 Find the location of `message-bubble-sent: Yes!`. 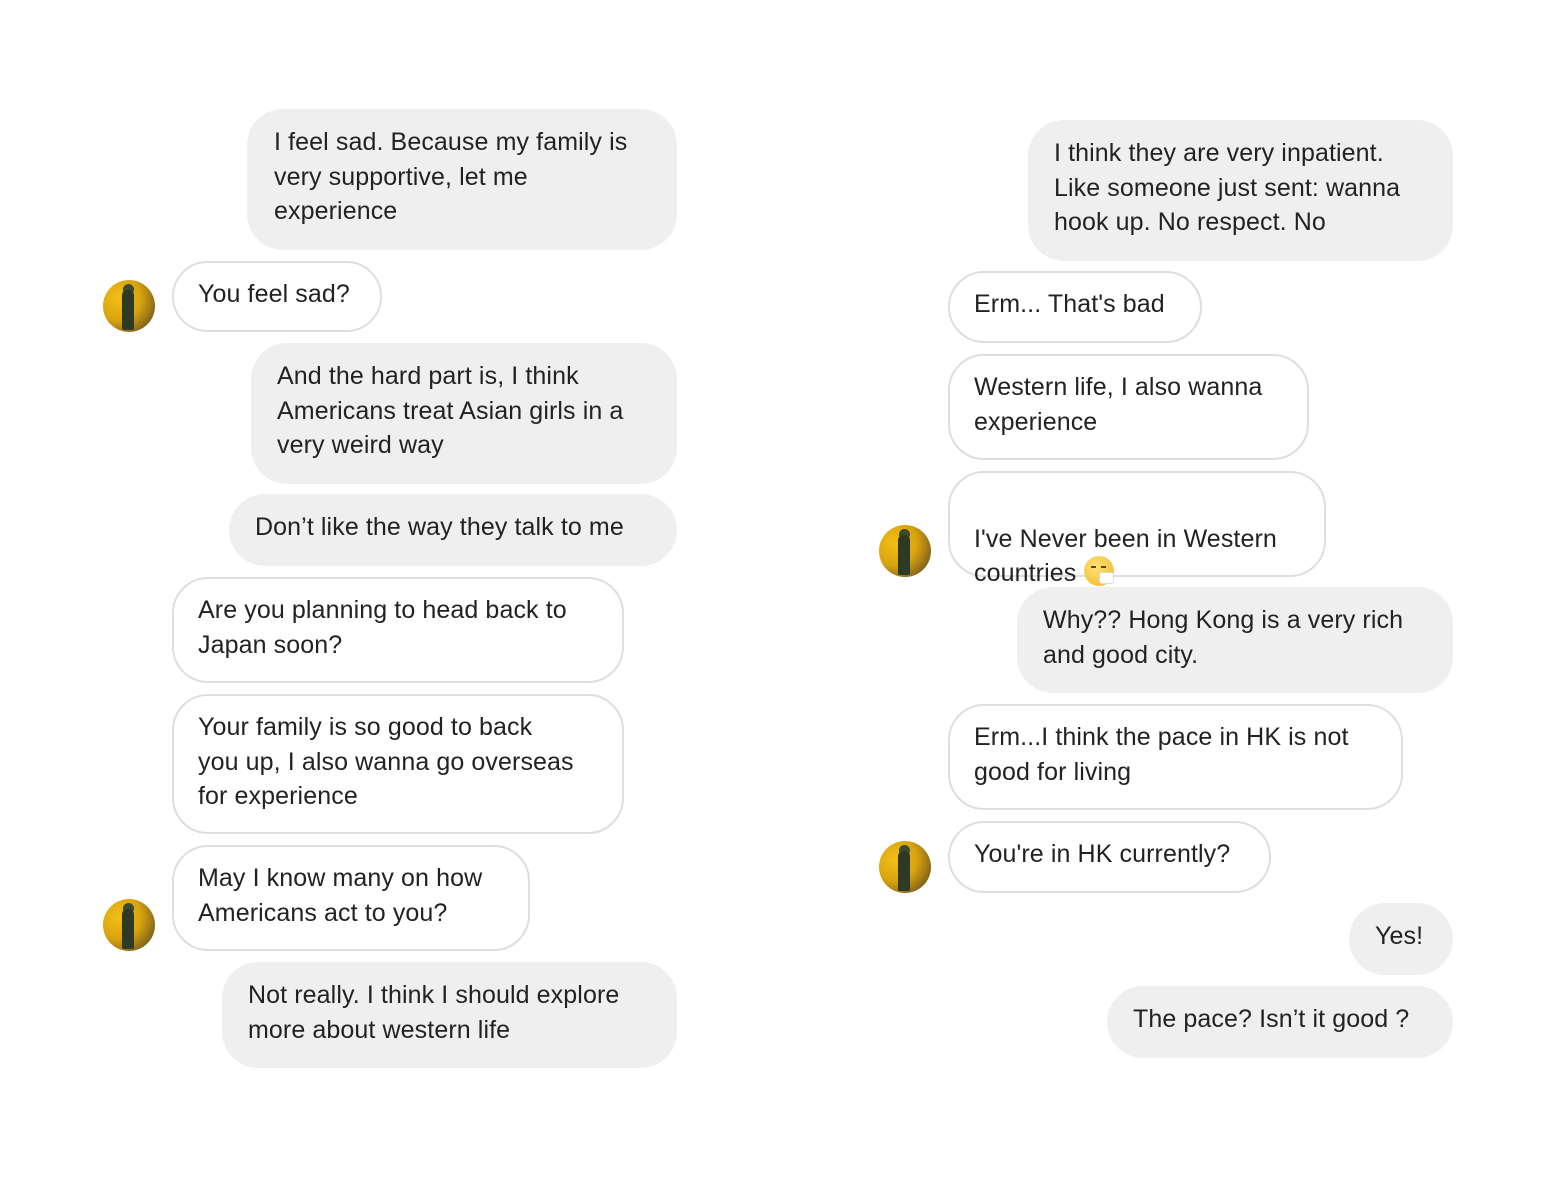

message-bubble-sent: Yes! is located at coordinates (1401, 939).